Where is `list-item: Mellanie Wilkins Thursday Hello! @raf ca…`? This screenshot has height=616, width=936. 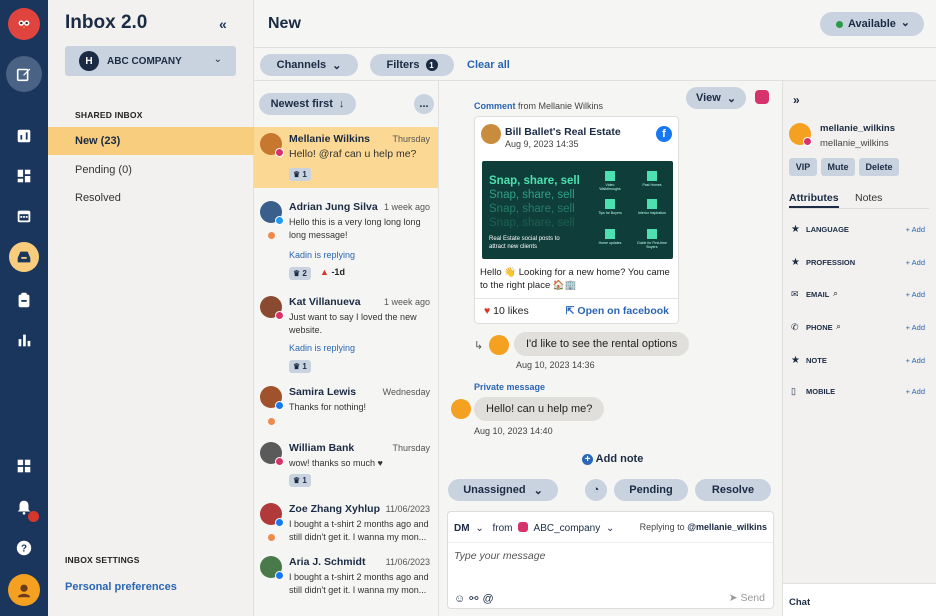 list-item: Mellanie Wilkins Thursday Hello! @raf ca… is located at coordinates (346, 157).